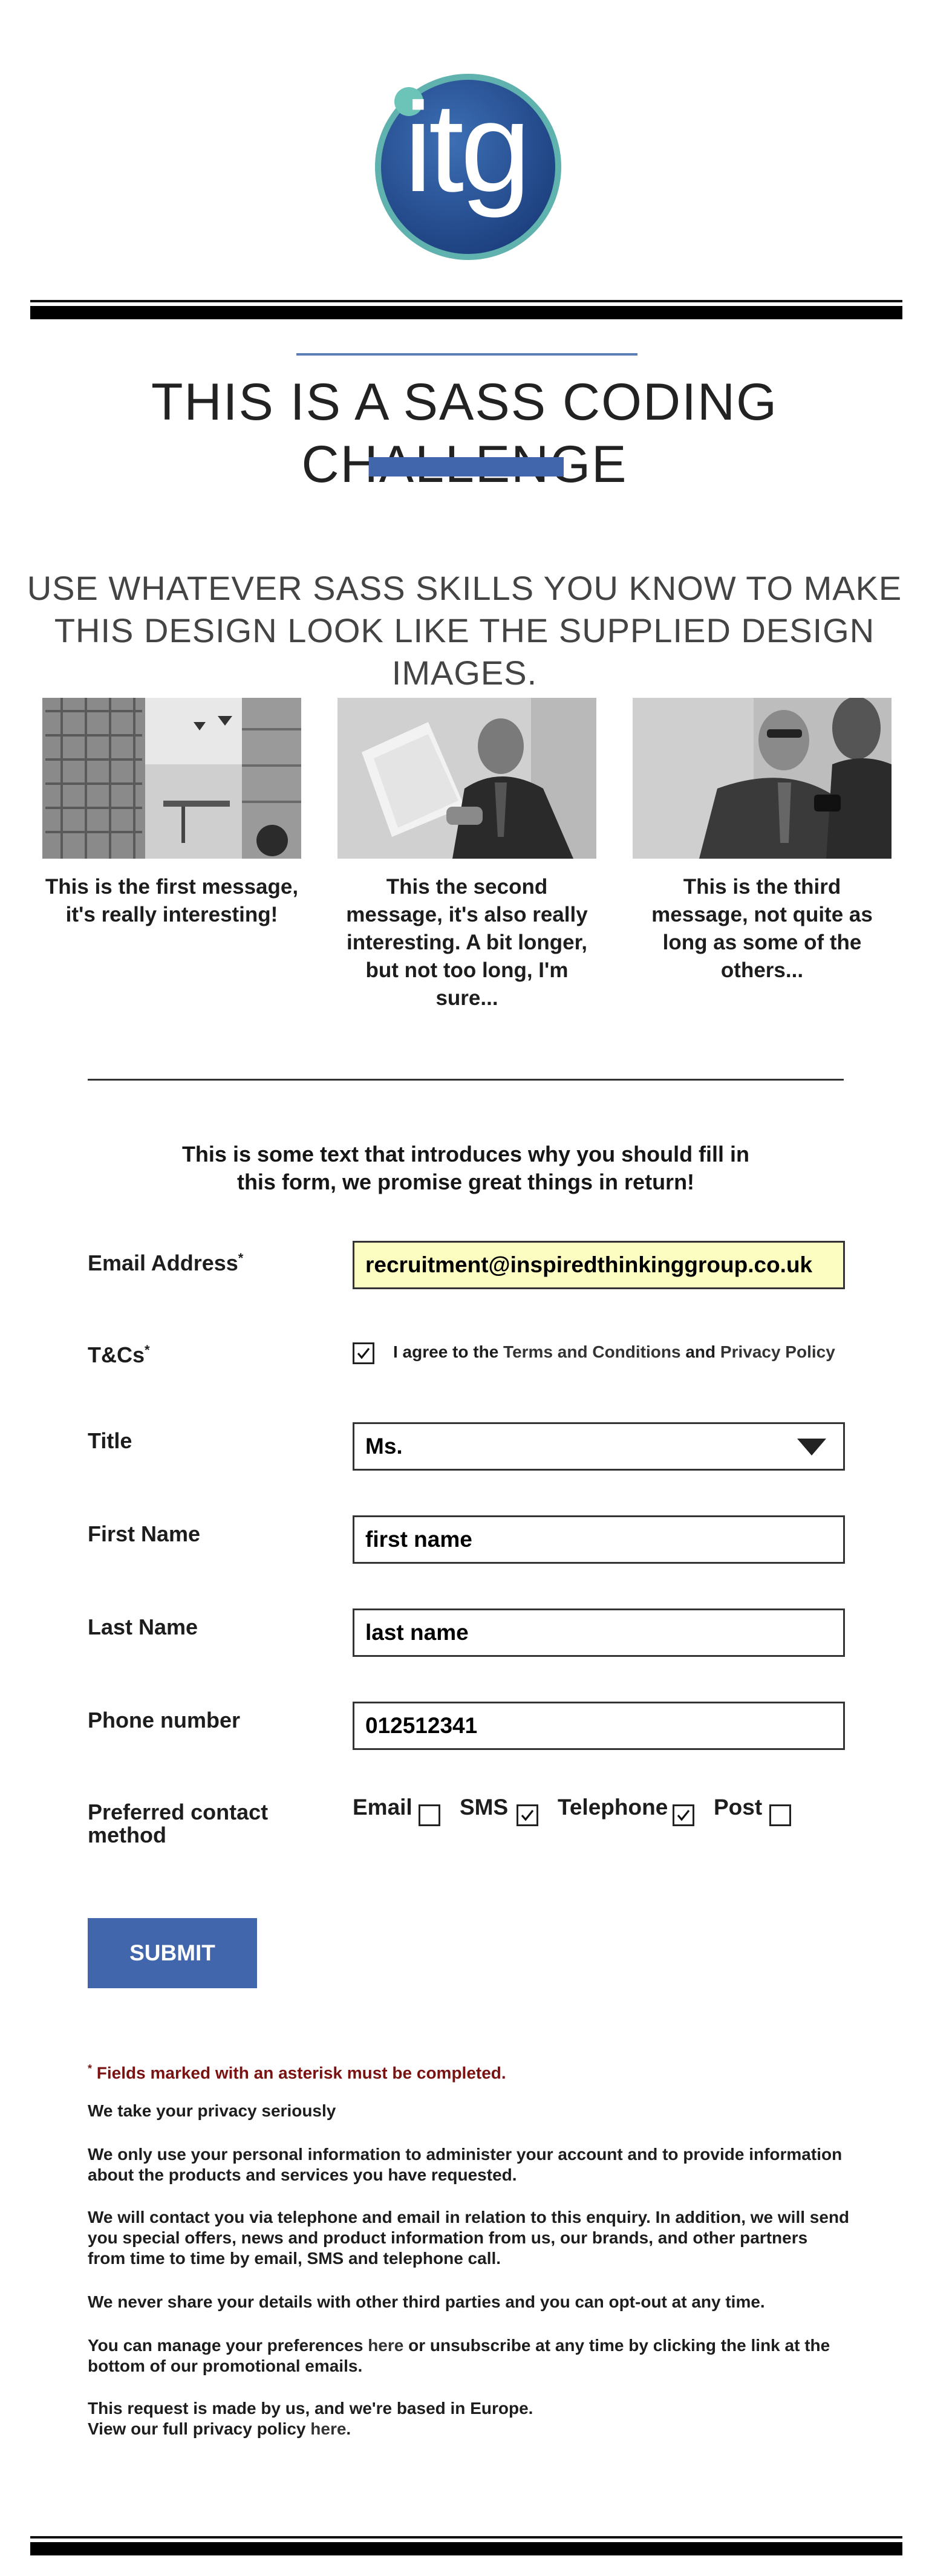 The width and height of the screenshot is (929, 2576). I want to click on email-label: Email Address*, so click(166, 1263).